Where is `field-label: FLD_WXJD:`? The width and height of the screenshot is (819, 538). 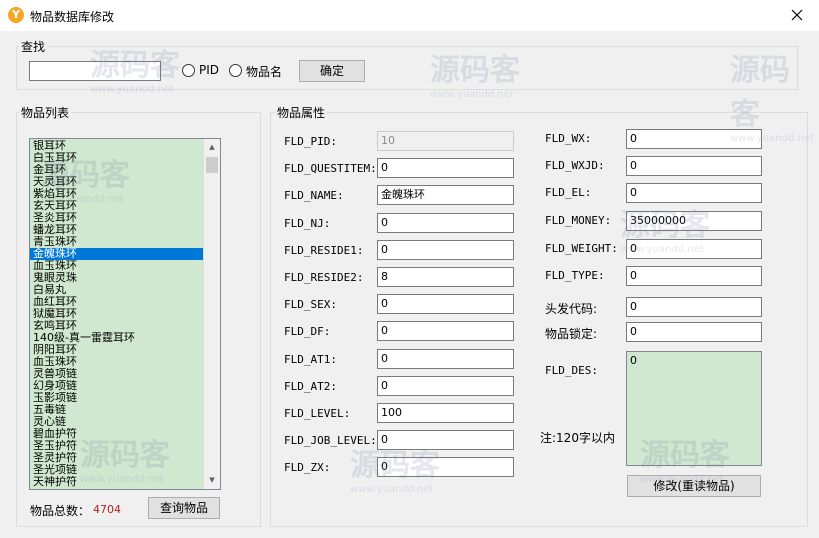
field-label: FLD_WXJD: is located at coordinates (575, 165).